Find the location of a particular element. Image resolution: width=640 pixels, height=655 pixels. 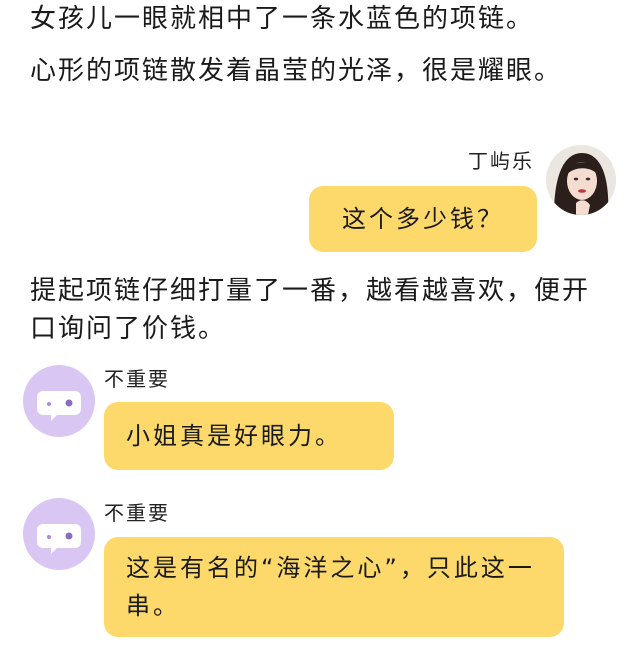

portrait-avatar is located at coordinates (581, 180).